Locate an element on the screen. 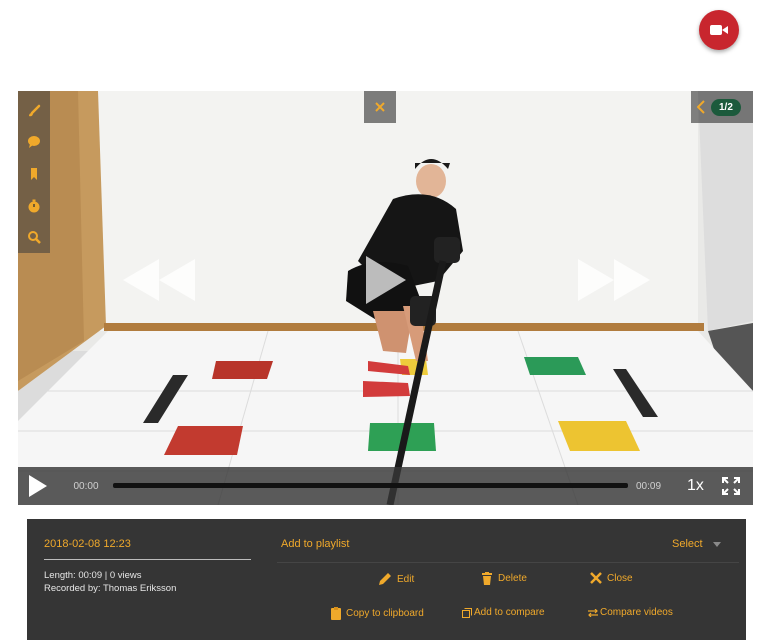 The height and width of the screenshot is (640, 757). video-pager: 1/2 is located at coordinates (722, 107).